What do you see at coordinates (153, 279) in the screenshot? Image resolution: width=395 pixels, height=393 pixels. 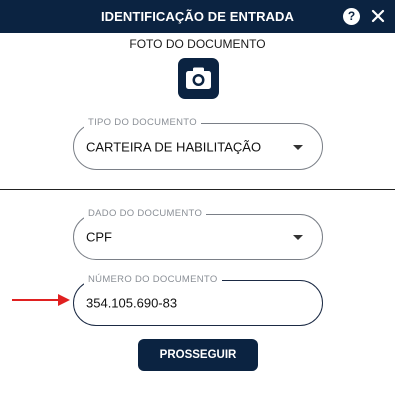 I see `document-number-label: NÚMERO DO DOCUMENTO` at bounding box center [153, 279].